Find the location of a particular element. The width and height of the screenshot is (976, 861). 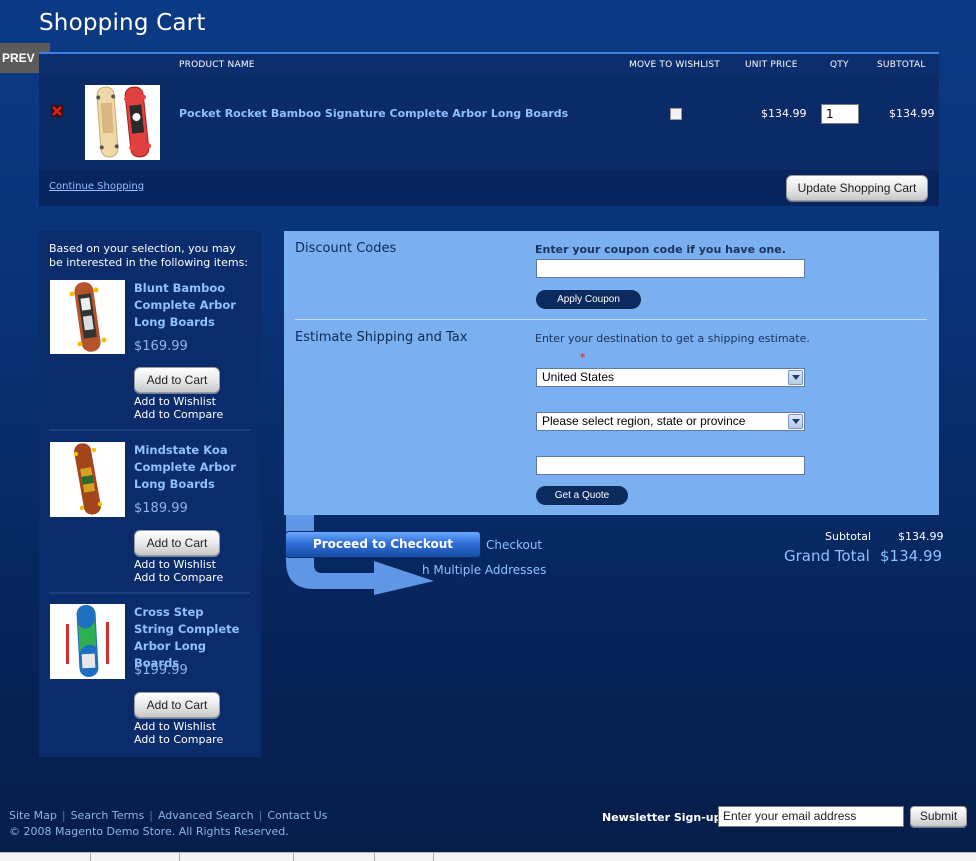

grand-total-value: $134.99 is located at coordinates (911, 556).